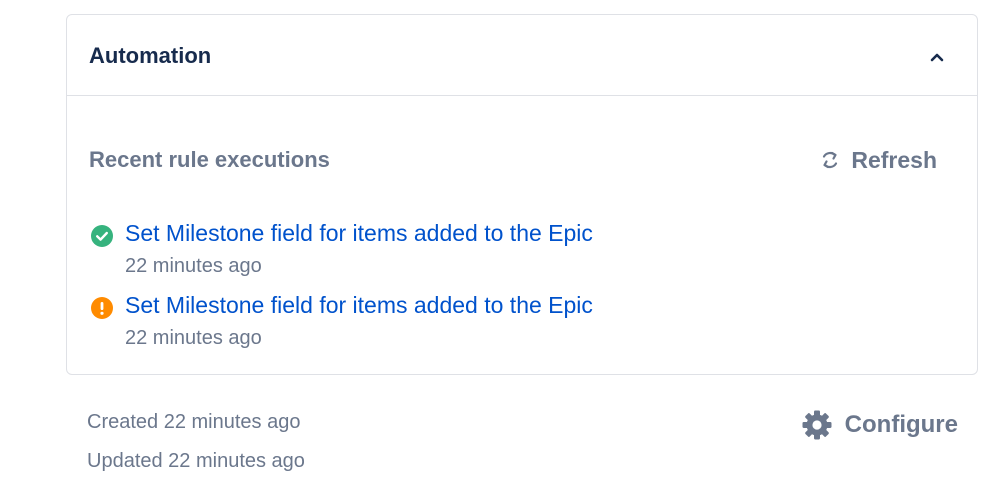 This screenshot has width=999, height=497. I want to click on warning-icon, so click(102, 308).